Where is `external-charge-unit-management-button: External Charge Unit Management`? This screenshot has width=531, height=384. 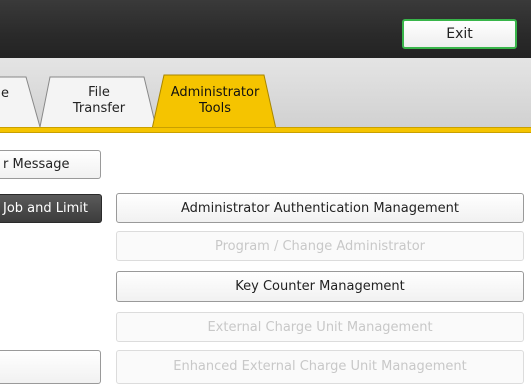 external-charge-unit-management-button: External Charge Unit Management is located at coordinates (320, 327).